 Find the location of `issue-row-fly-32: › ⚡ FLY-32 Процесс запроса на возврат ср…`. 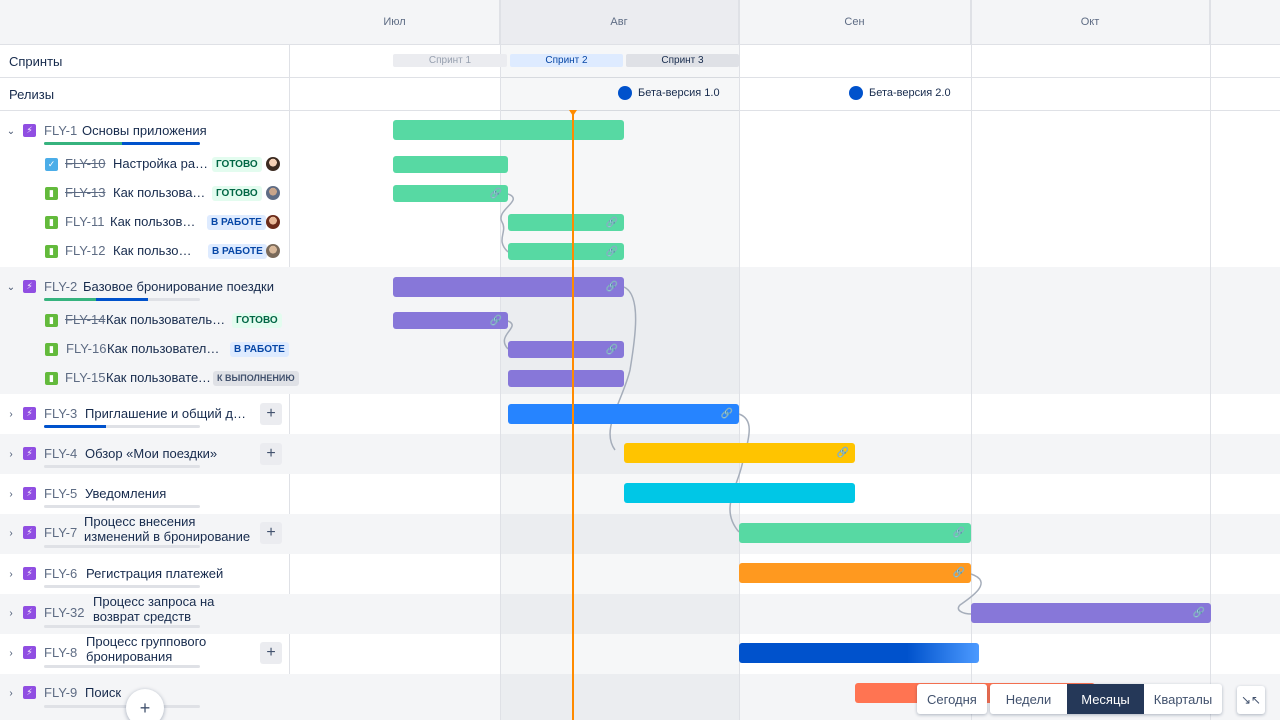

issue-row-fly-32: › ⚡ FLY-32 Процесс запроса на возврат ср… is located at coordinates (145, 611).